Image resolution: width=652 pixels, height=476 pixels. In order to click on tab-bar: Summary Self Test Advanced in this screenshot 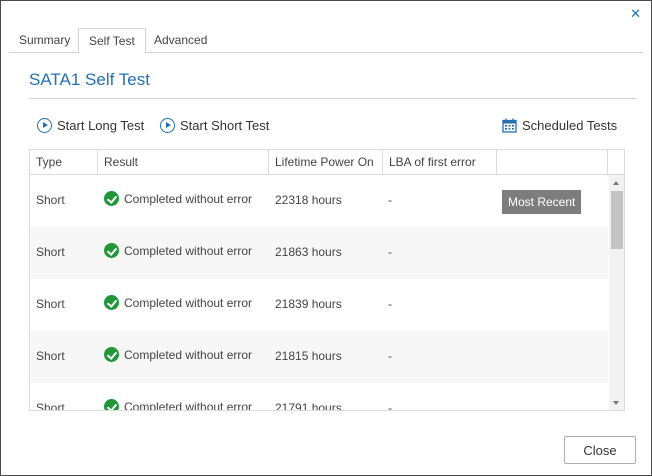, I will do `click(326, 41)`.